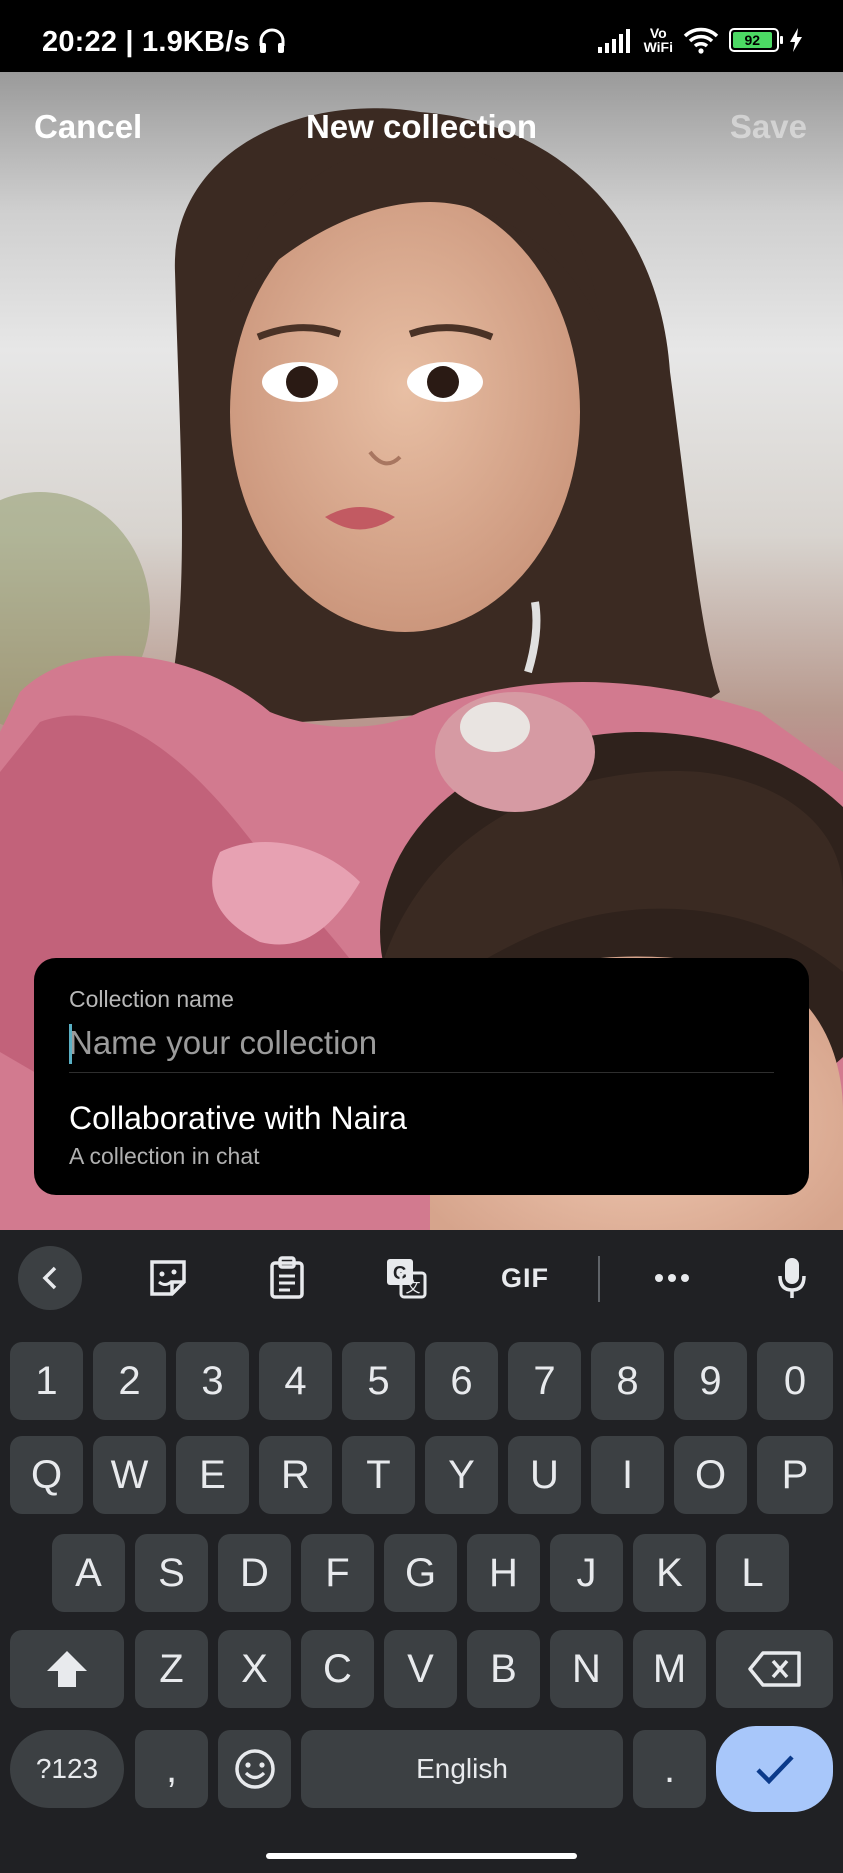  What do you see at coordinates (212, 1381) in the screenshot?
I see `key-3: 3` at bounding box center [212, 1381].